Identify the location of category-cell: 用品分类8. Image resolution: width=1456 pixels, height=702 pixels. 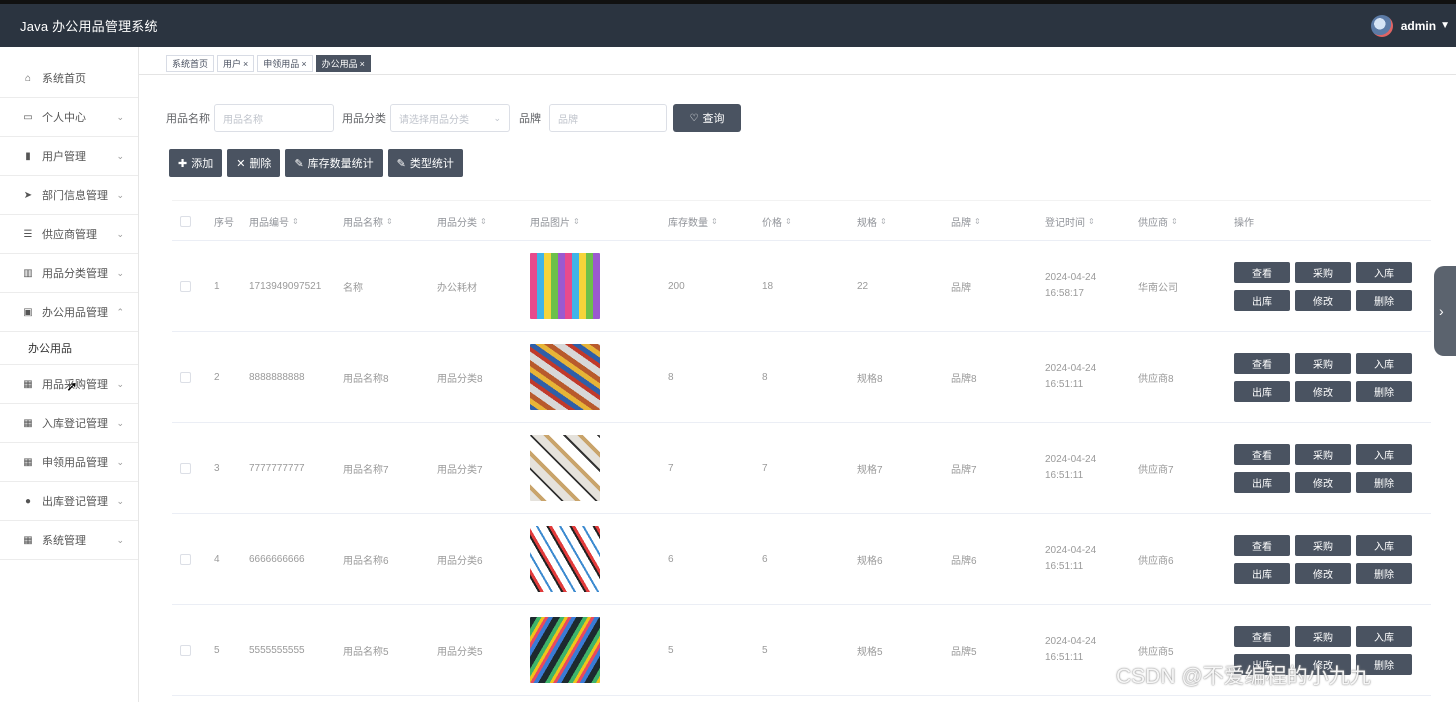
(460, 377).